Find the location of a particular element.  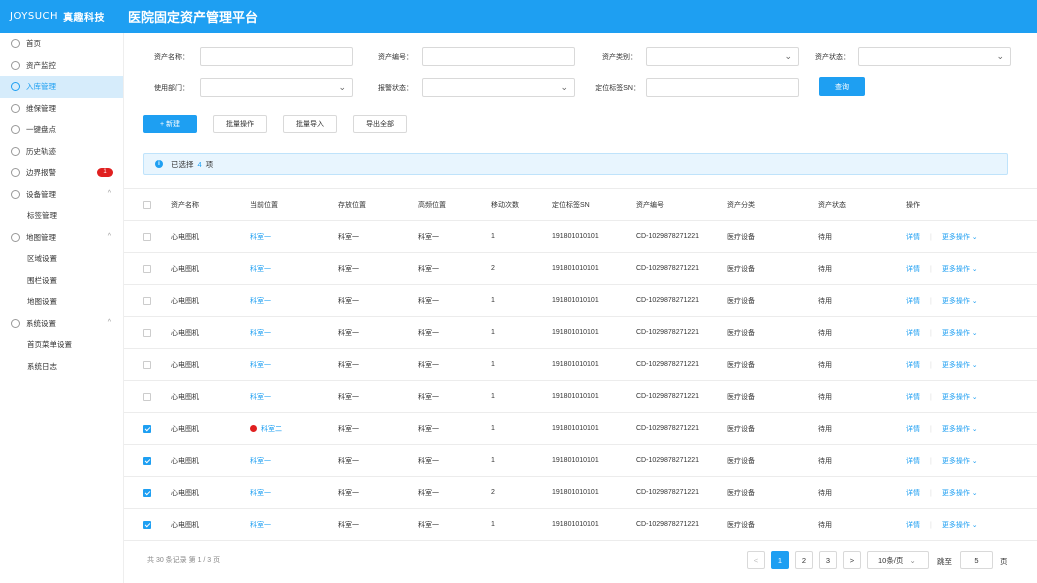

page-1-button: 1 is located at coordinates (780, 560).